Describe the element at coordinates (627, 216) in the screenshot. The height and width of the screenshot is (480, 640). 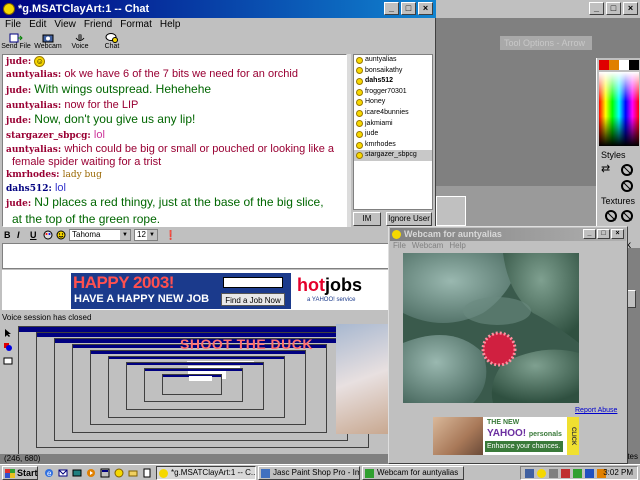
I see `texture-null-icon` at that location.